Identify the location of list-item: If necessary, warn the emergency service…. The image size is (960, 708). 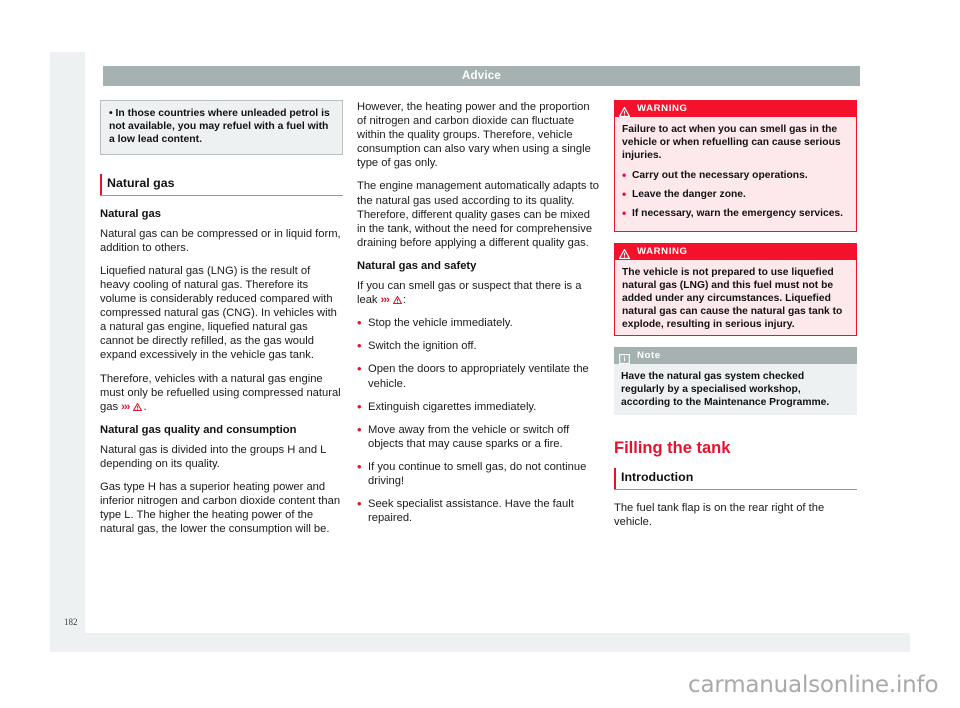
(735, 213).